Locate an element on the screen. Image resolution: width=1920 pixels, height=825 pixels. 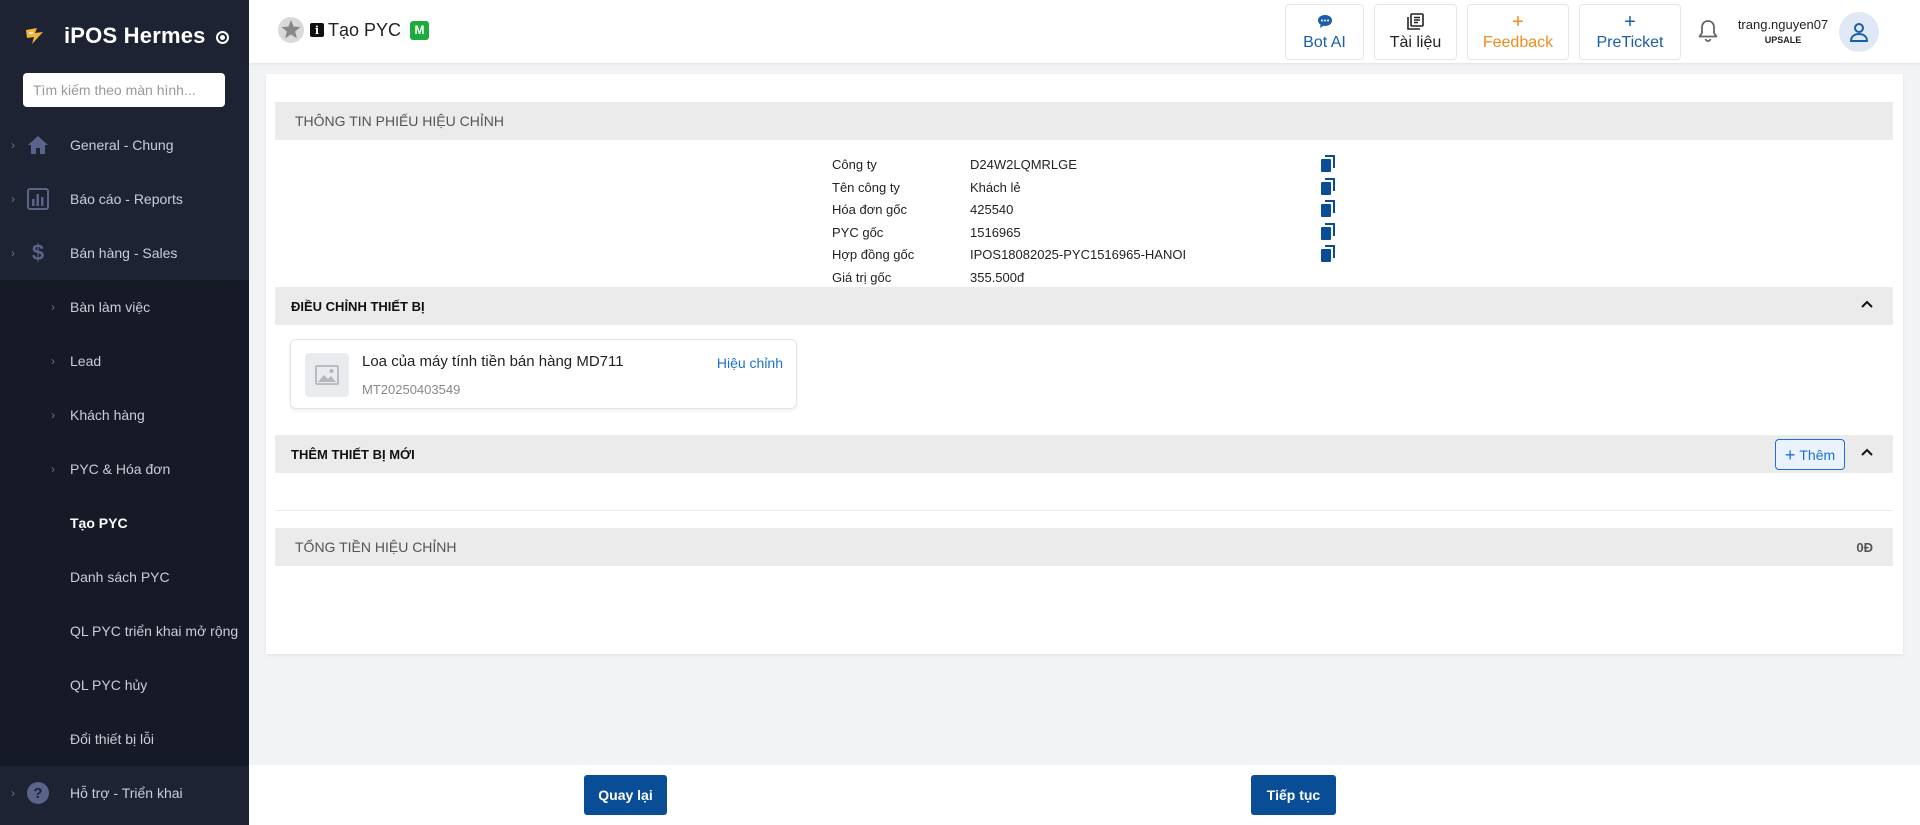
documents-icon is located at coordinates (1415, 22).